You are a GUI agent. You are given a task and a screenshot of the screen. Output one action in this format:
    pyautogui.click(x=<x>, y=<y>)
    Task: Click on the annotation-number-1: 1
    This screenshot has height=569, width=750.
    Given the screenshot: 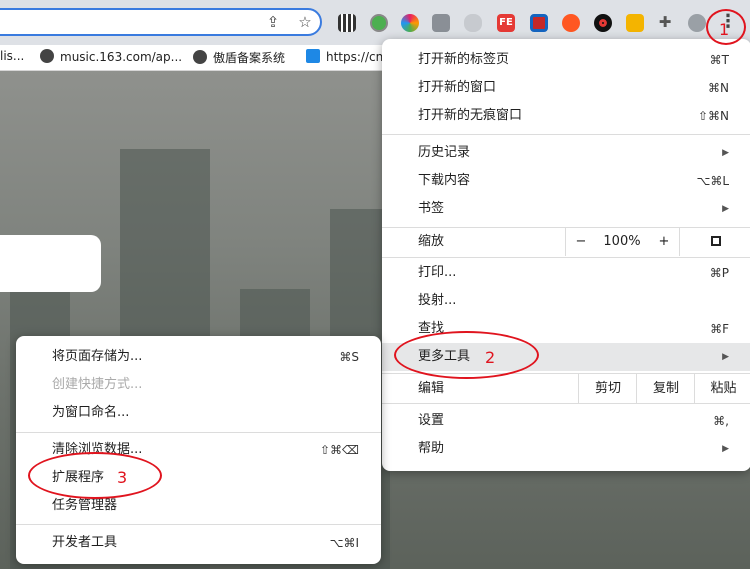 What is the action you would take?
    pyautogui.click(x=724, y=29)
    